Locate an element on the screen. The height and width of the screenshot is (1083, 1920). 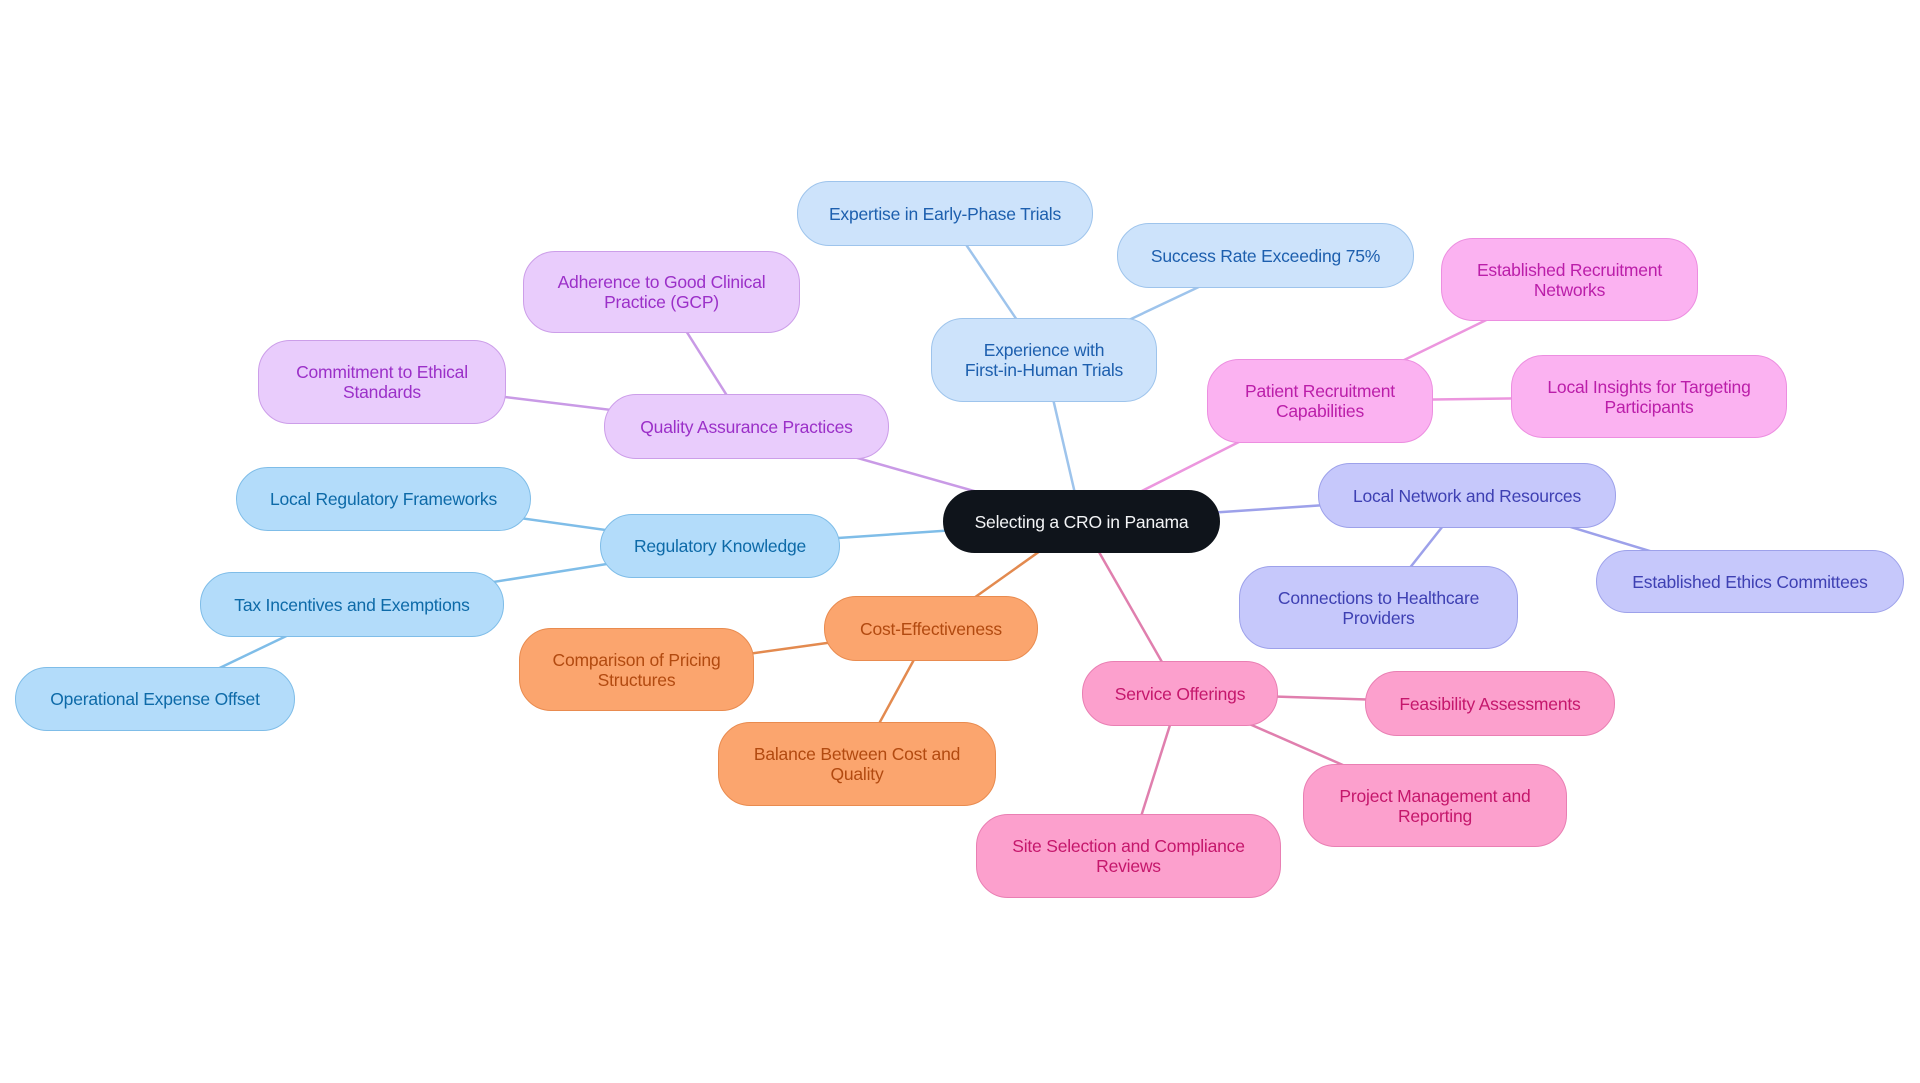
leaf-node-expertise: Expertise in Early-Phase Trials is located at coordinates (945, 213).